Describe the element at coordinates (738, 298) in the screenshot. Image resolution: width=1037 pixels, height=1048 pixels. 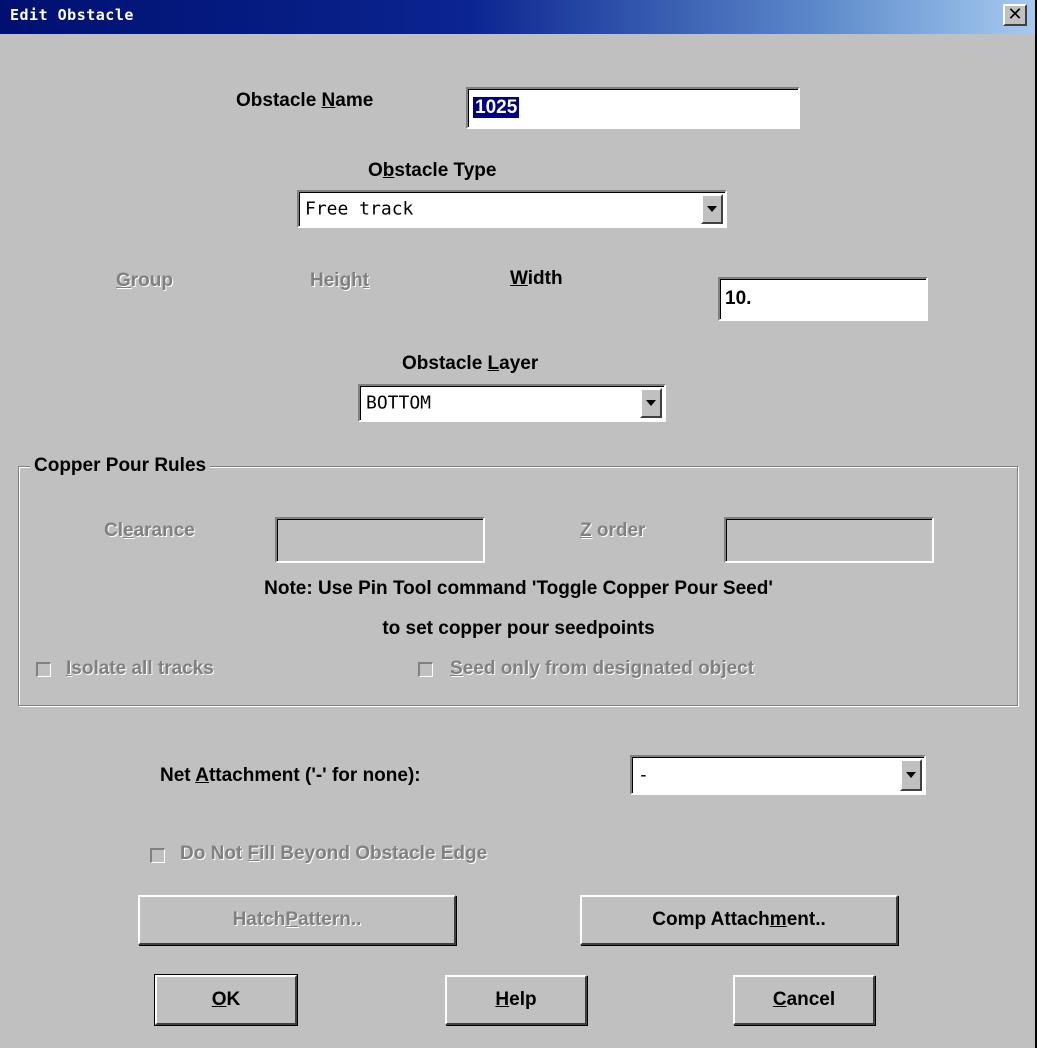
I see `width-value: 10.` at that location.